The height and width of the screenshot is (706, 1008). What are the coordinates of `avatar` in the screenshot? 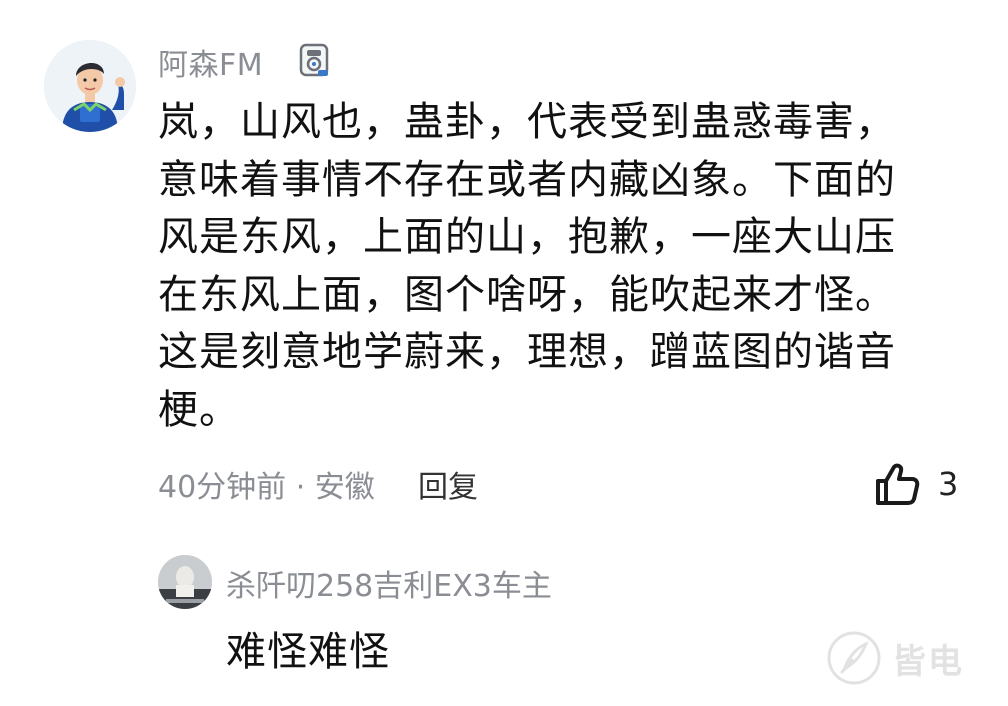 It's located at (90, 86).